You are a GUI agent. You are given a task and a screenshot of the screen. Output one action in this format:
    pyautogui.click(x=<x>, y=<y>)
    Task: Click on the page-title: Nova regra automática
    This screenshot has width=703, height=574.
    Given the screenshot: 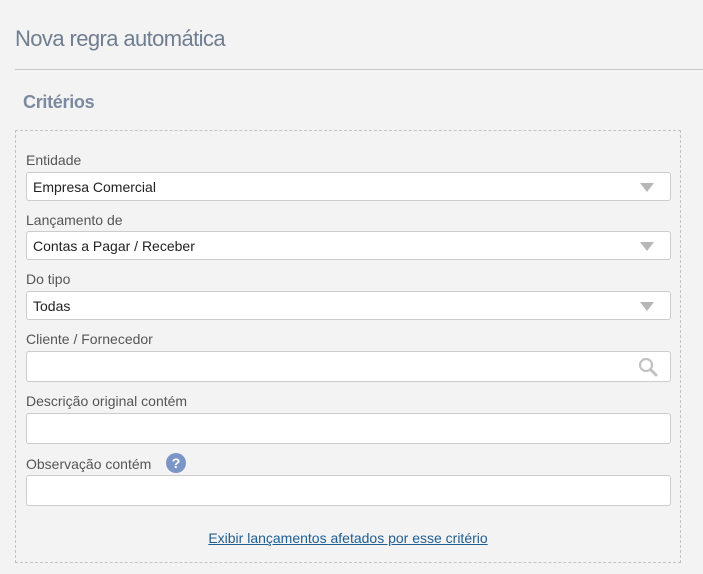 What is the action you would take?
    pyautogui.click(x=120, y=38)
    